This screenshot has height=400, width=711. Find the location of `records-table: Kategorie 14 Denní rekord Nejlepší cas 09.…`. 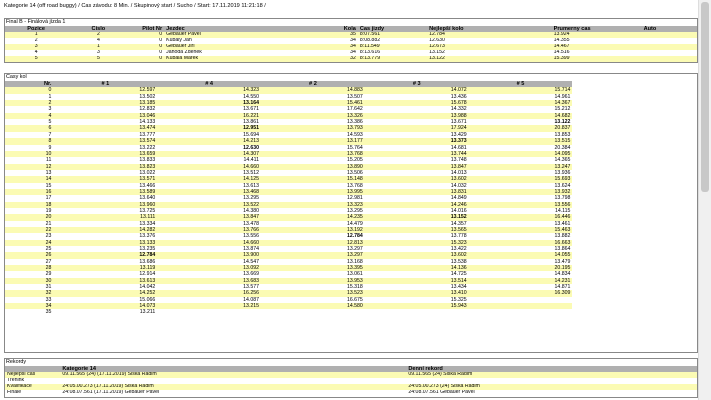

records-table: Kategorie 14 Denní rekord Nejlepší cas 09.… is located at coordinates (351, 381).